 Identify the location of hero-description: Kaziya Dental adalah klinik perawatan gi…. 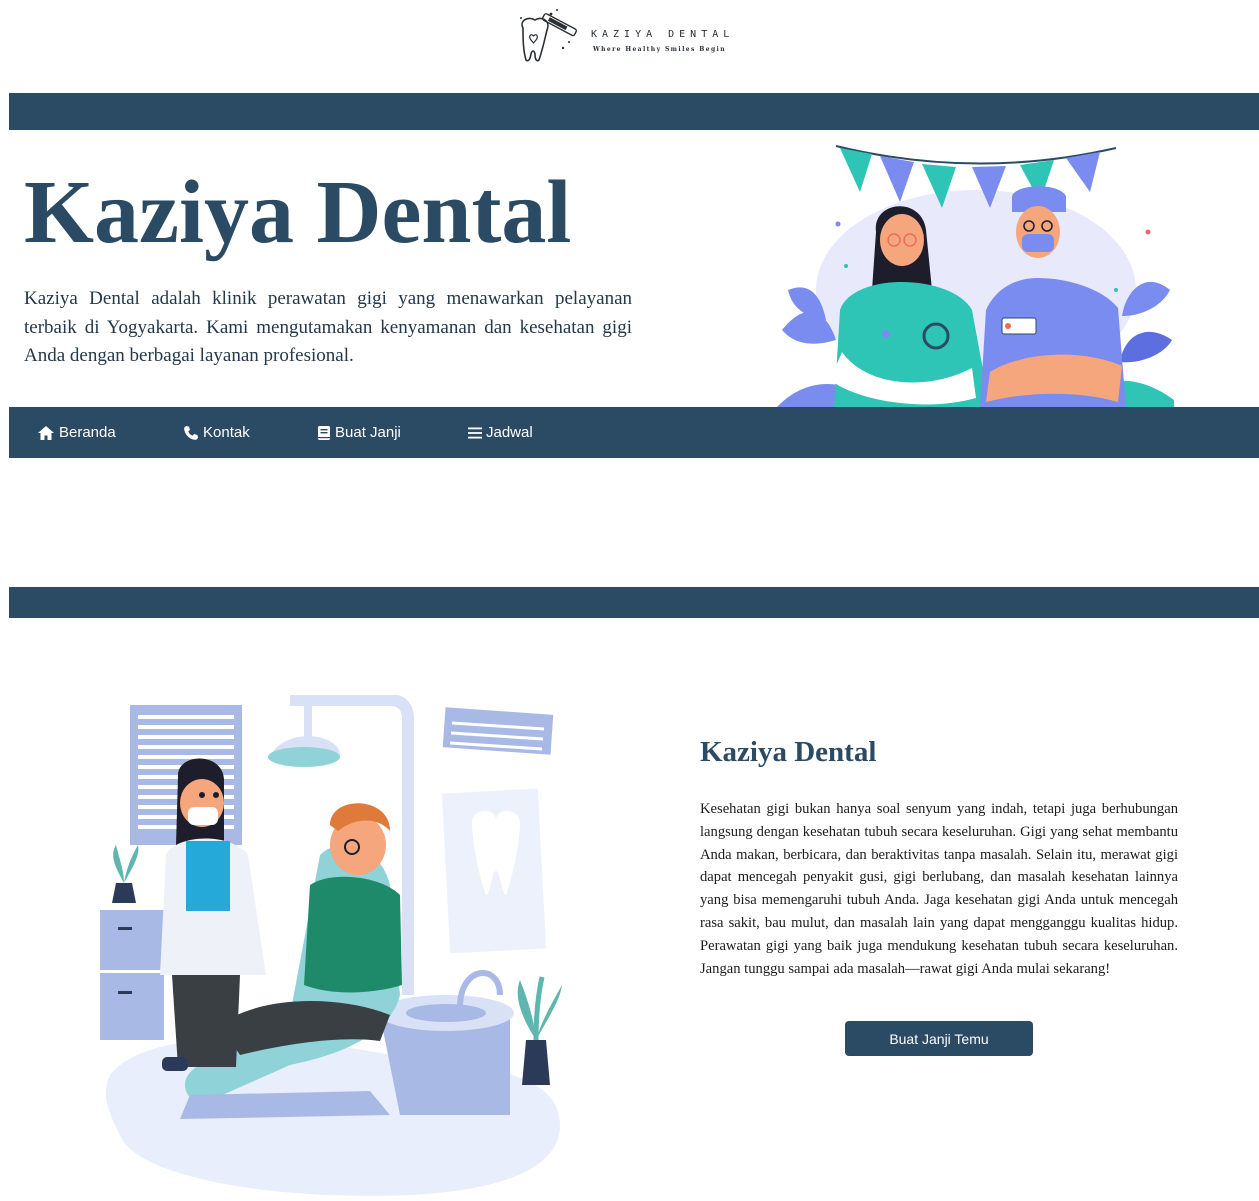
(328, 327).